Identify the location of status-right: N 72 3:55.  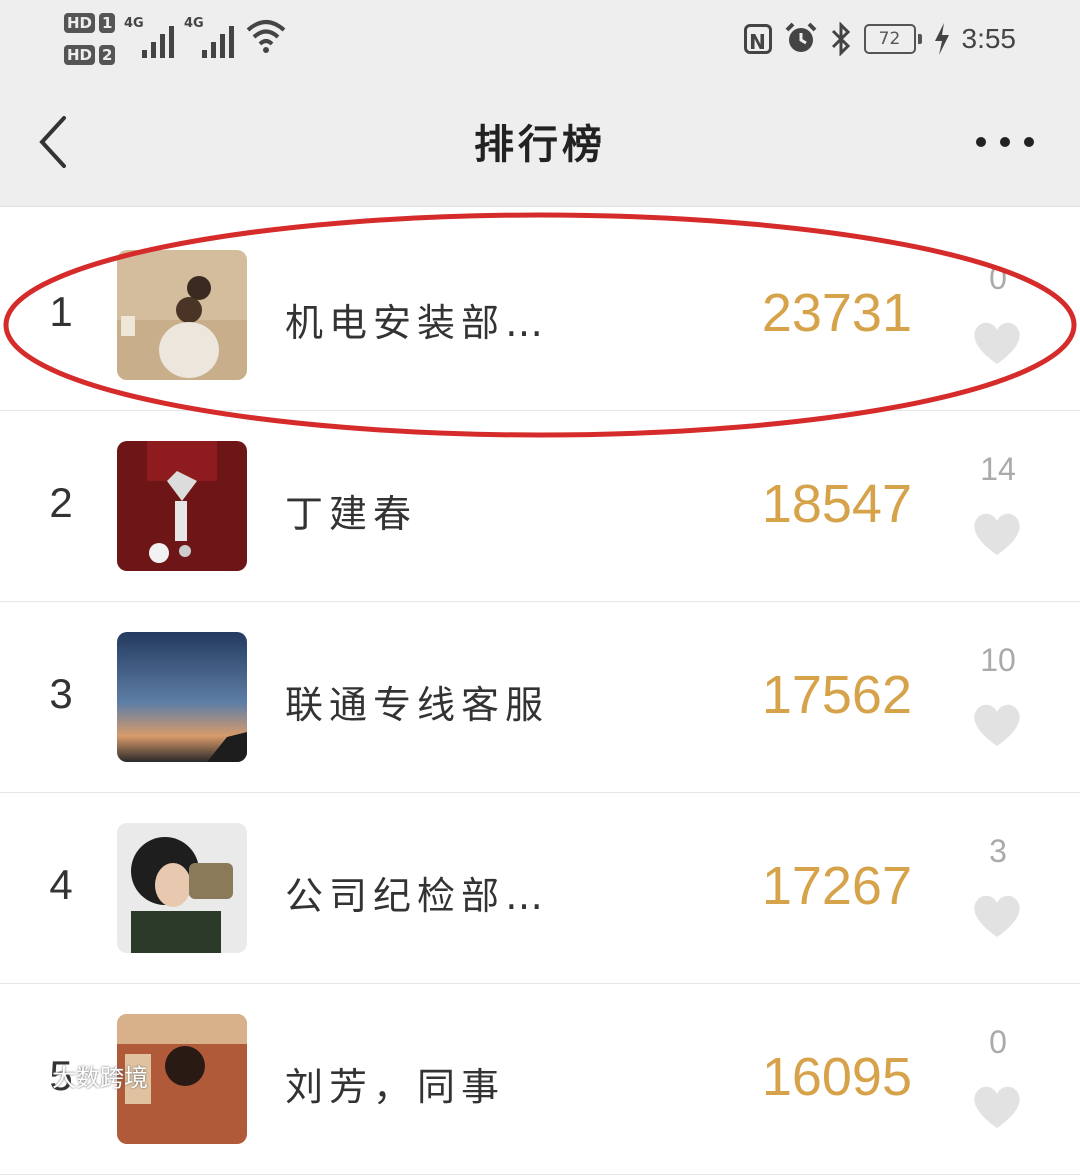
(880, 39).